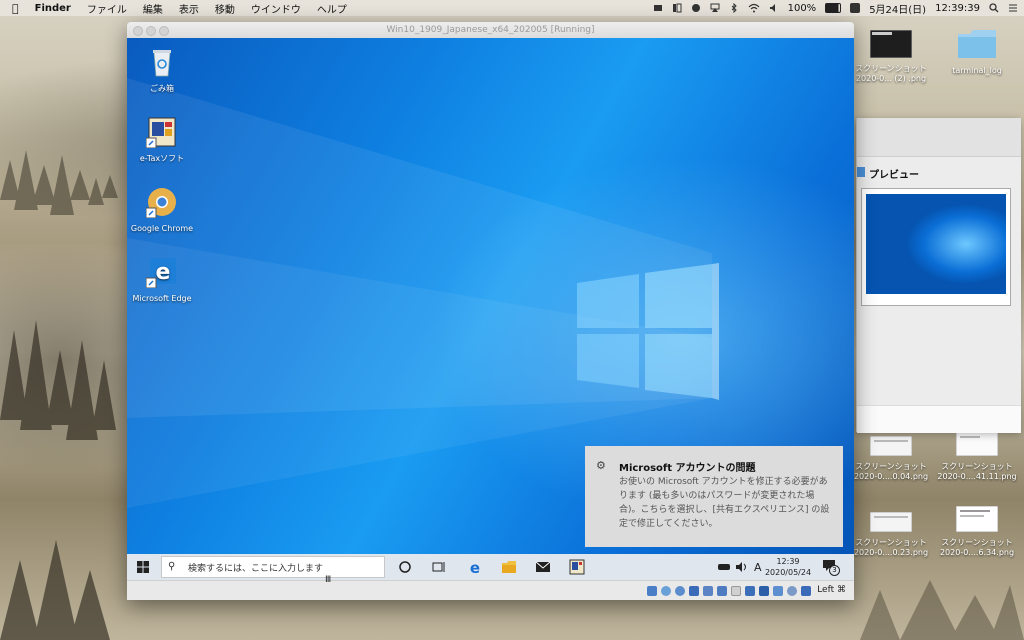 The width and height of the screenshot is (1024, 640). What do you see at coordinates (722, 591) in the screenshot?
I see `shared-folders-status-icon` at bounding box center [722, 591].